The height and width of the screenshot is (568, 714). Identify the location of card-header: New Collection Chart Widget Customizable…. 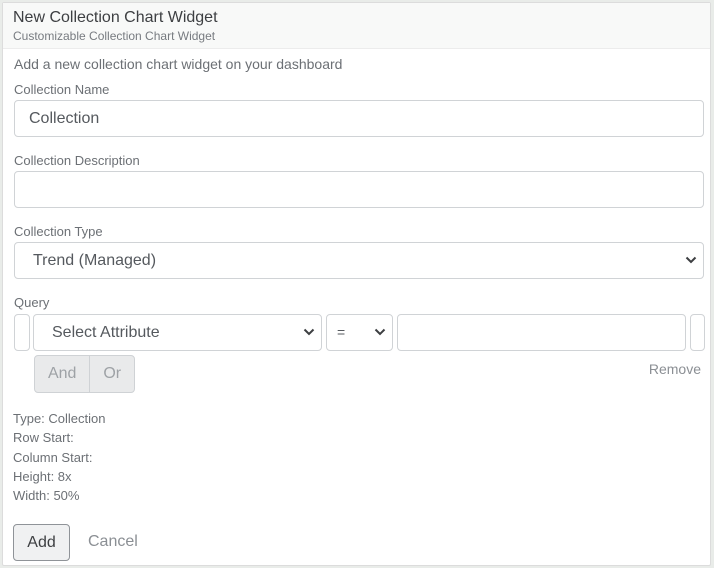
(356, 26).